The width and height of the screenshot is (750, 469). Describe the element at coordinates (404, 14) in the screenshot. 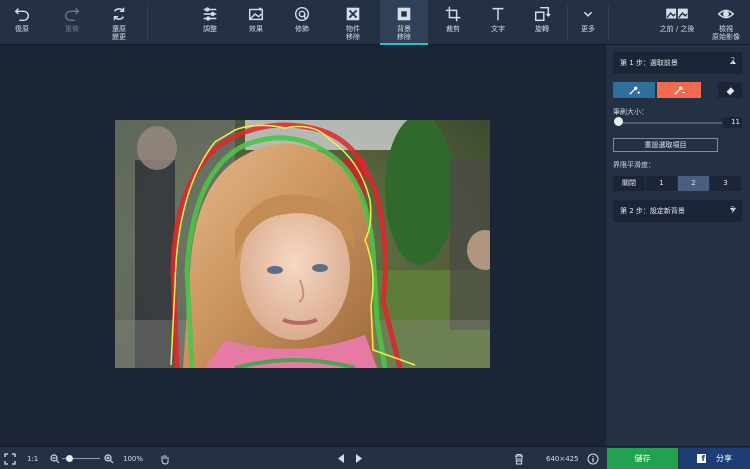

I see `background-removal-icon` at that location.